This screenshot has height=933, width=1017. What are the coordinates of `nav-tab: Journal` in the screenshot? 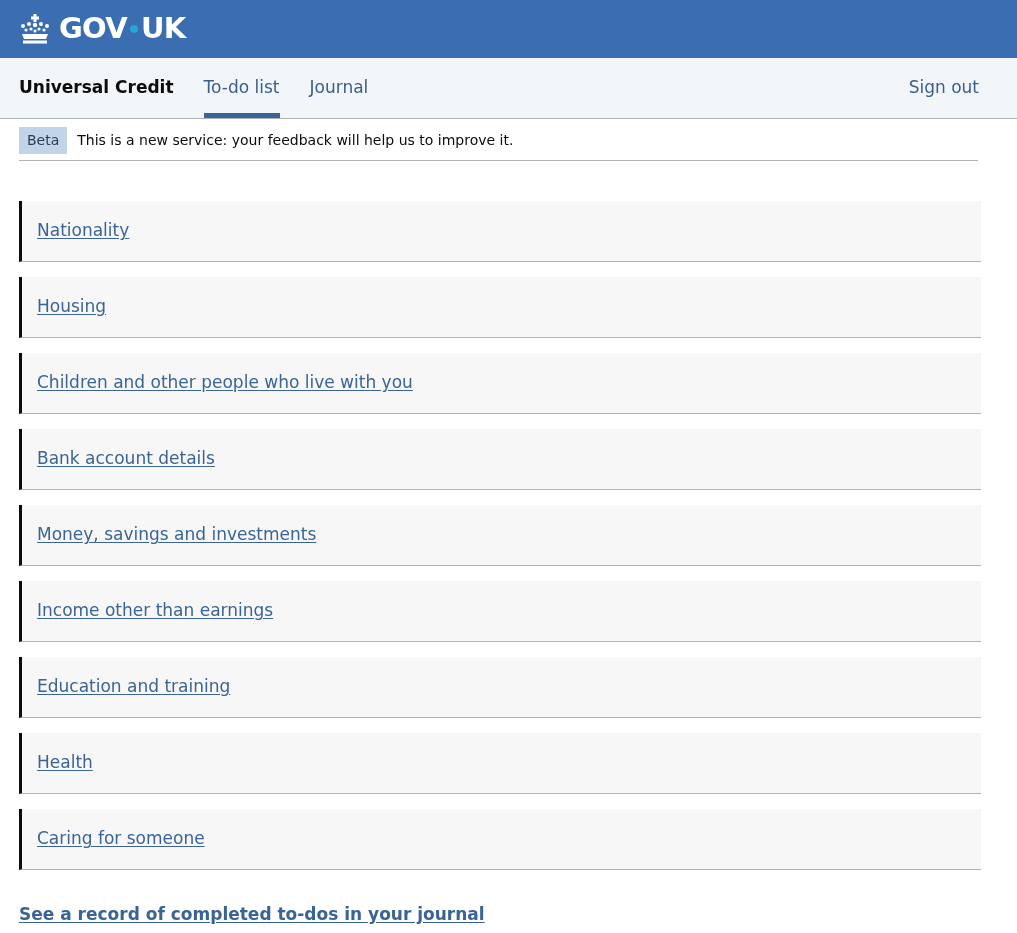 It's located at (339, 88).